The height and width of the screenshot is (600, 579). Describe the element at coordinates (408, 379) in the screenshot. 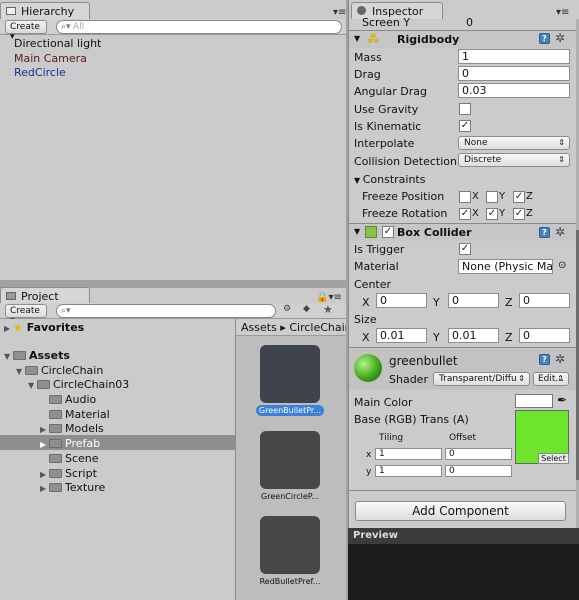

I see `shader-label: Shader` at that location.